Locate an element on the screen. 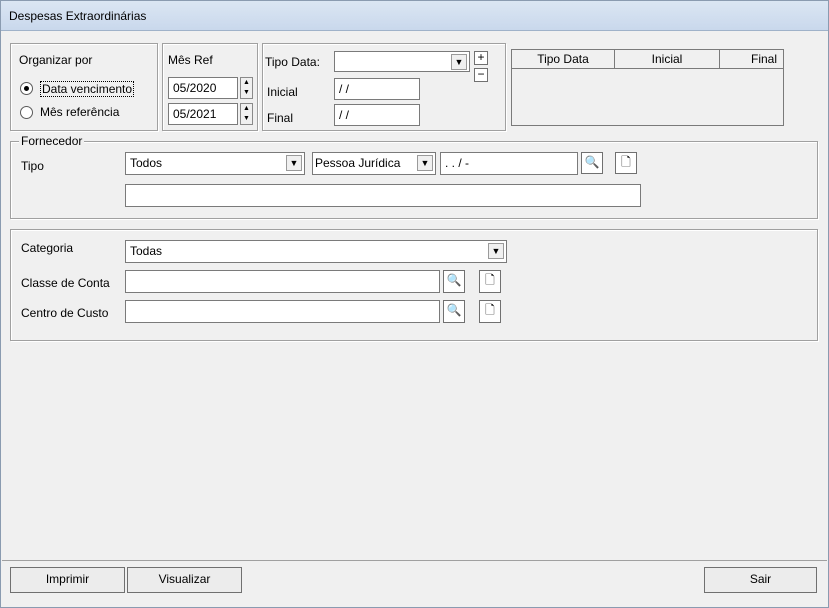  mes-ref-from-spinner: ▲ ▼ is located at coordinates (246, 88).